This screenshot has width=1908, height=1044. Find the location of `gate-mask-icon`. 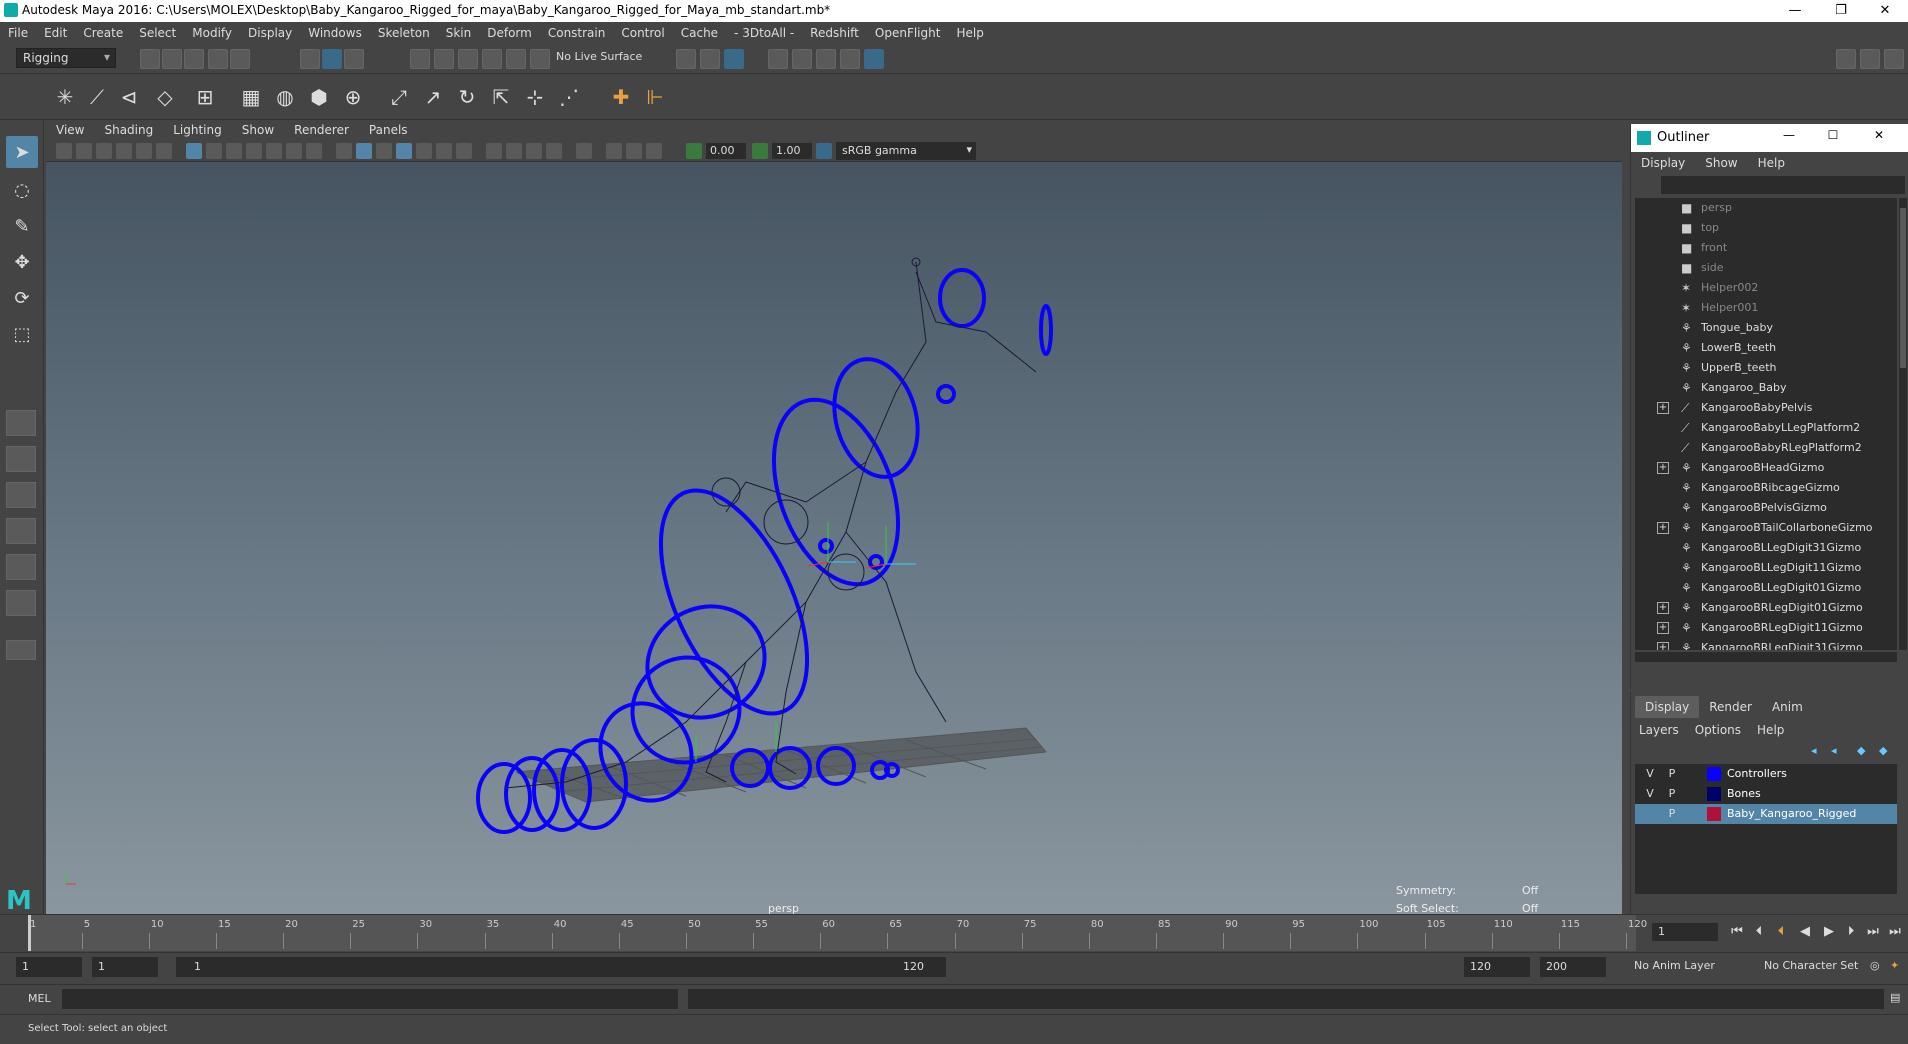

gate-mask-icon is located at coordinates (254, 151).